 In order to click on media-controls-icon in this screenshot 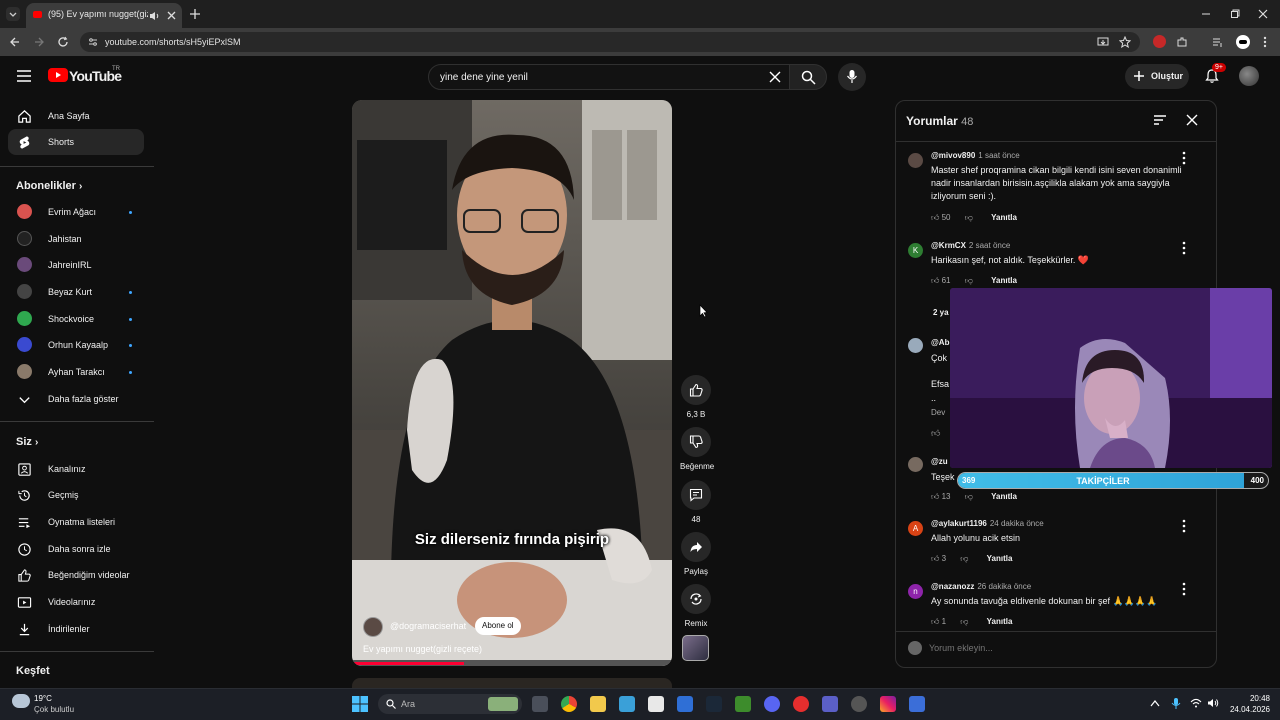, I will do `click(1218, 42)`.